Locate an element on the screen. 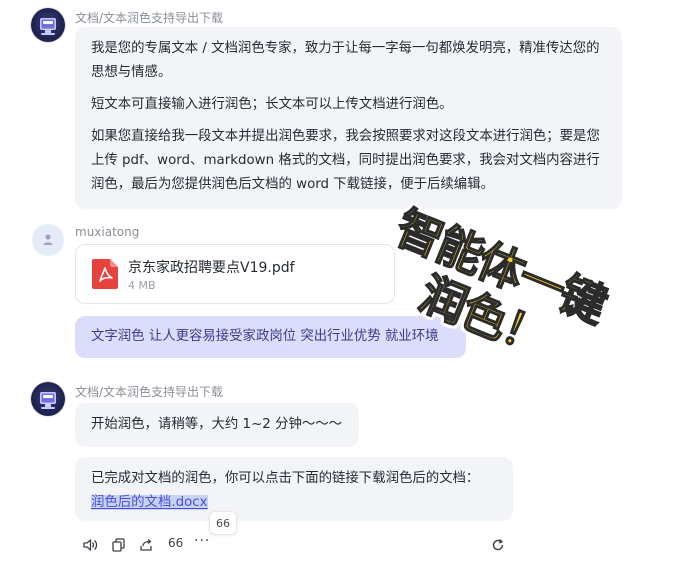  file-size: 4 MB is located at coordinates (142, 285).